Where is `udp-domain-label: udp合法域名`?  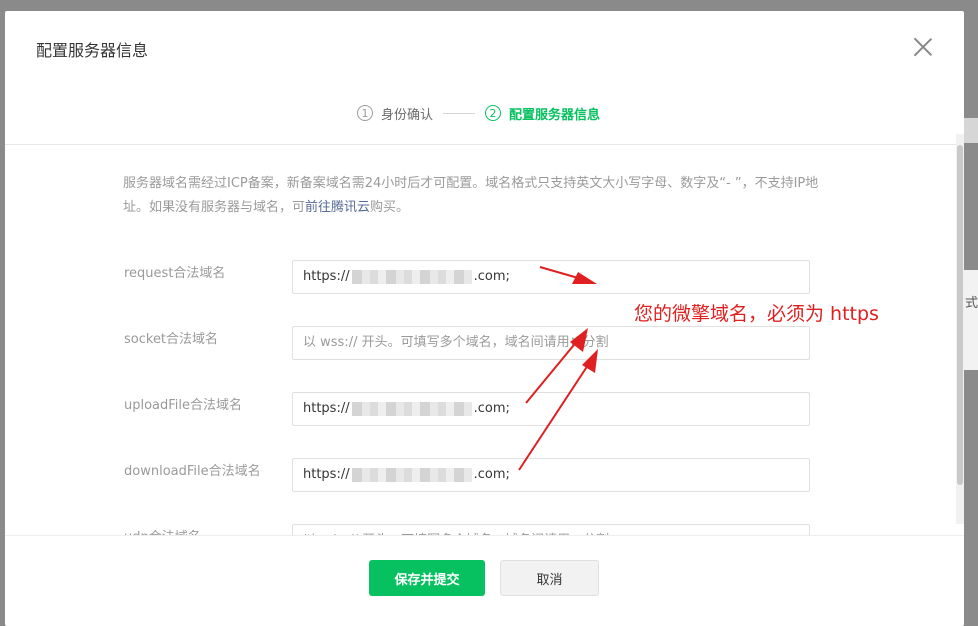 udp-domain-label: udp合法域名 is located at coordinates (162, 530).